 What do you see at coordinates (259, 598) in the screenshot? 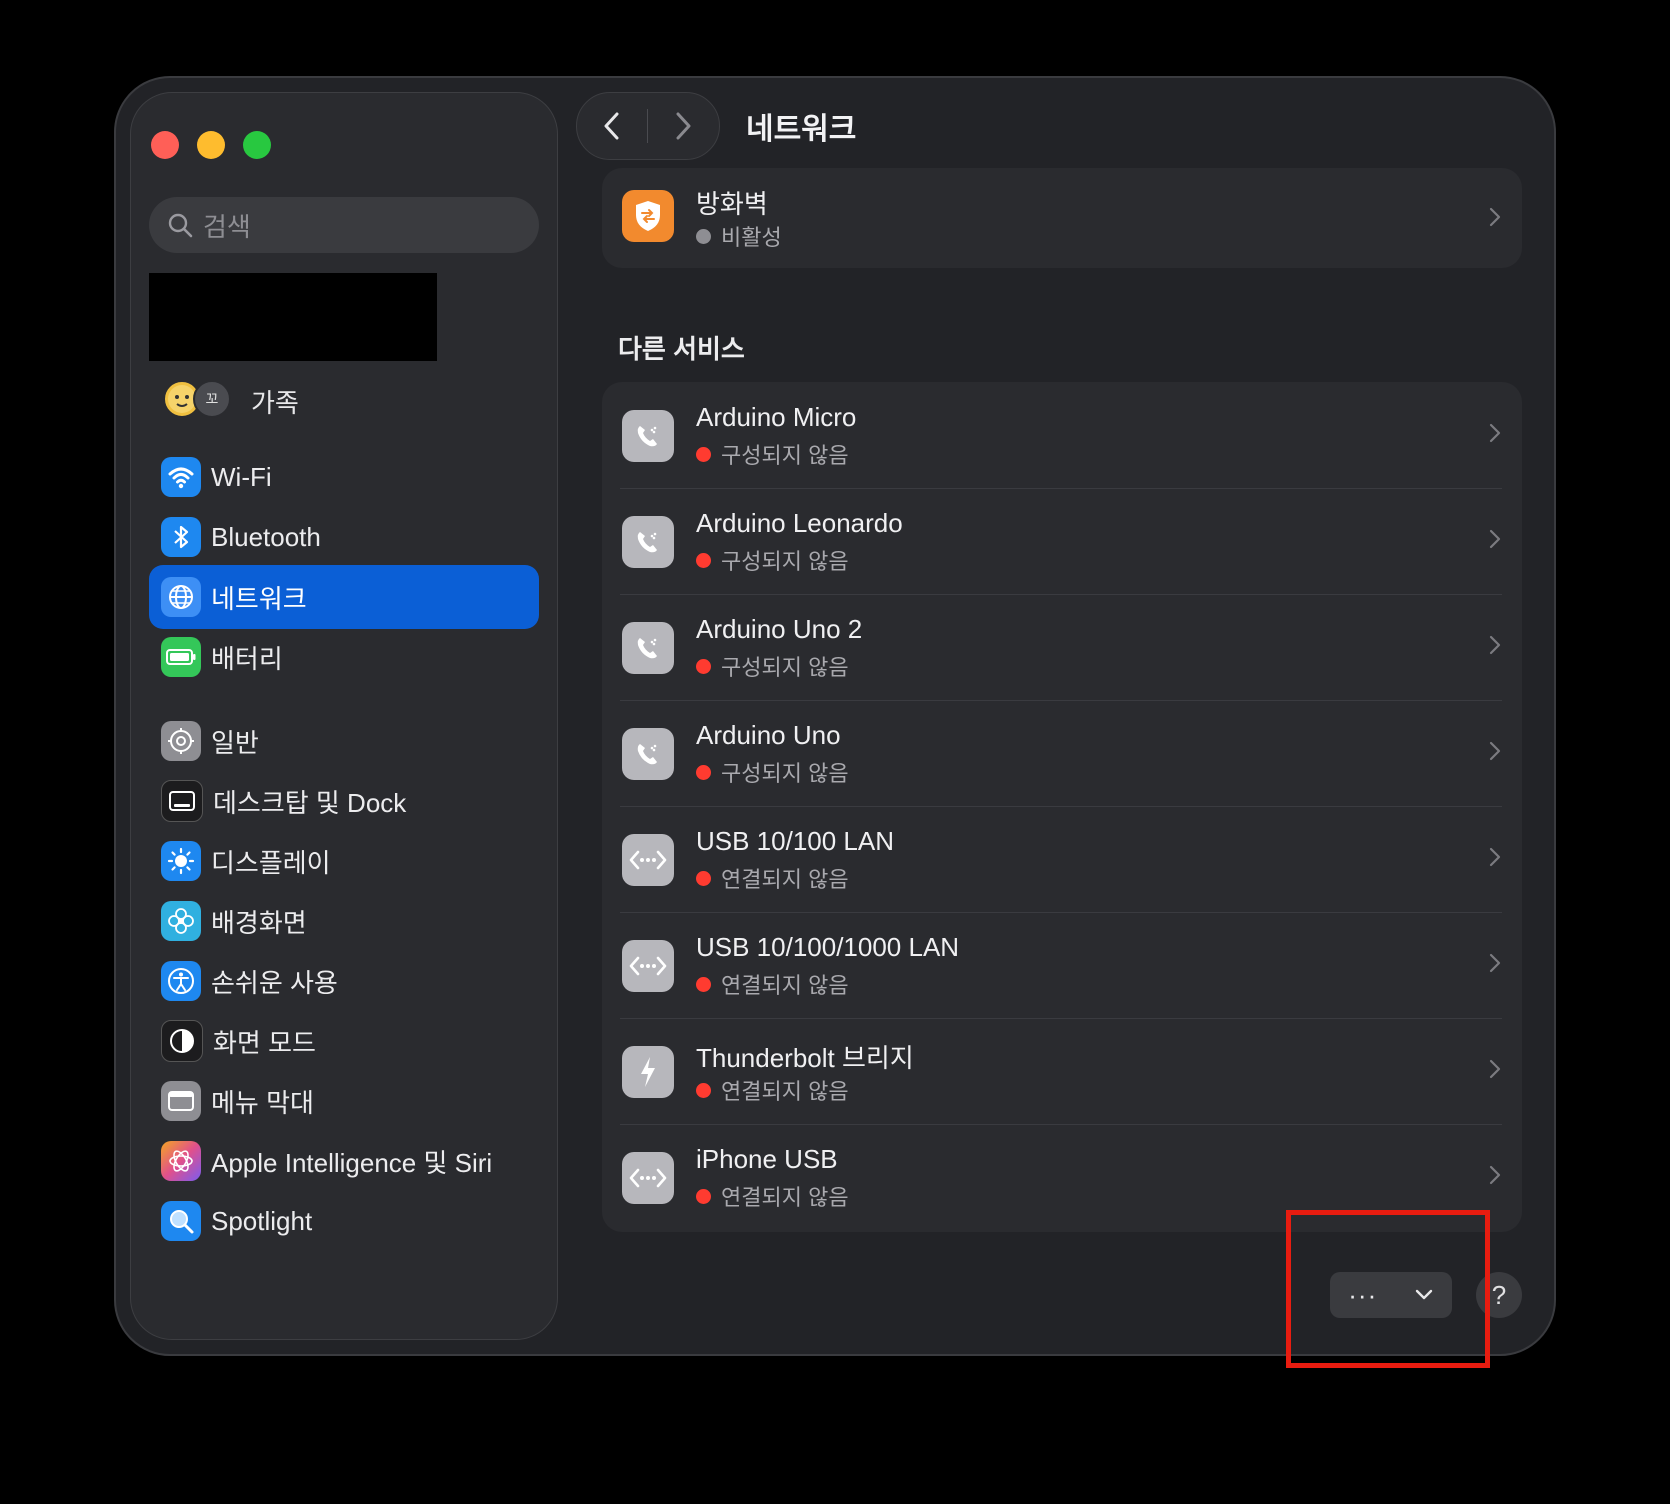
I see `sidebar-item-label: 네트워크` at bounding box center [259, 598].